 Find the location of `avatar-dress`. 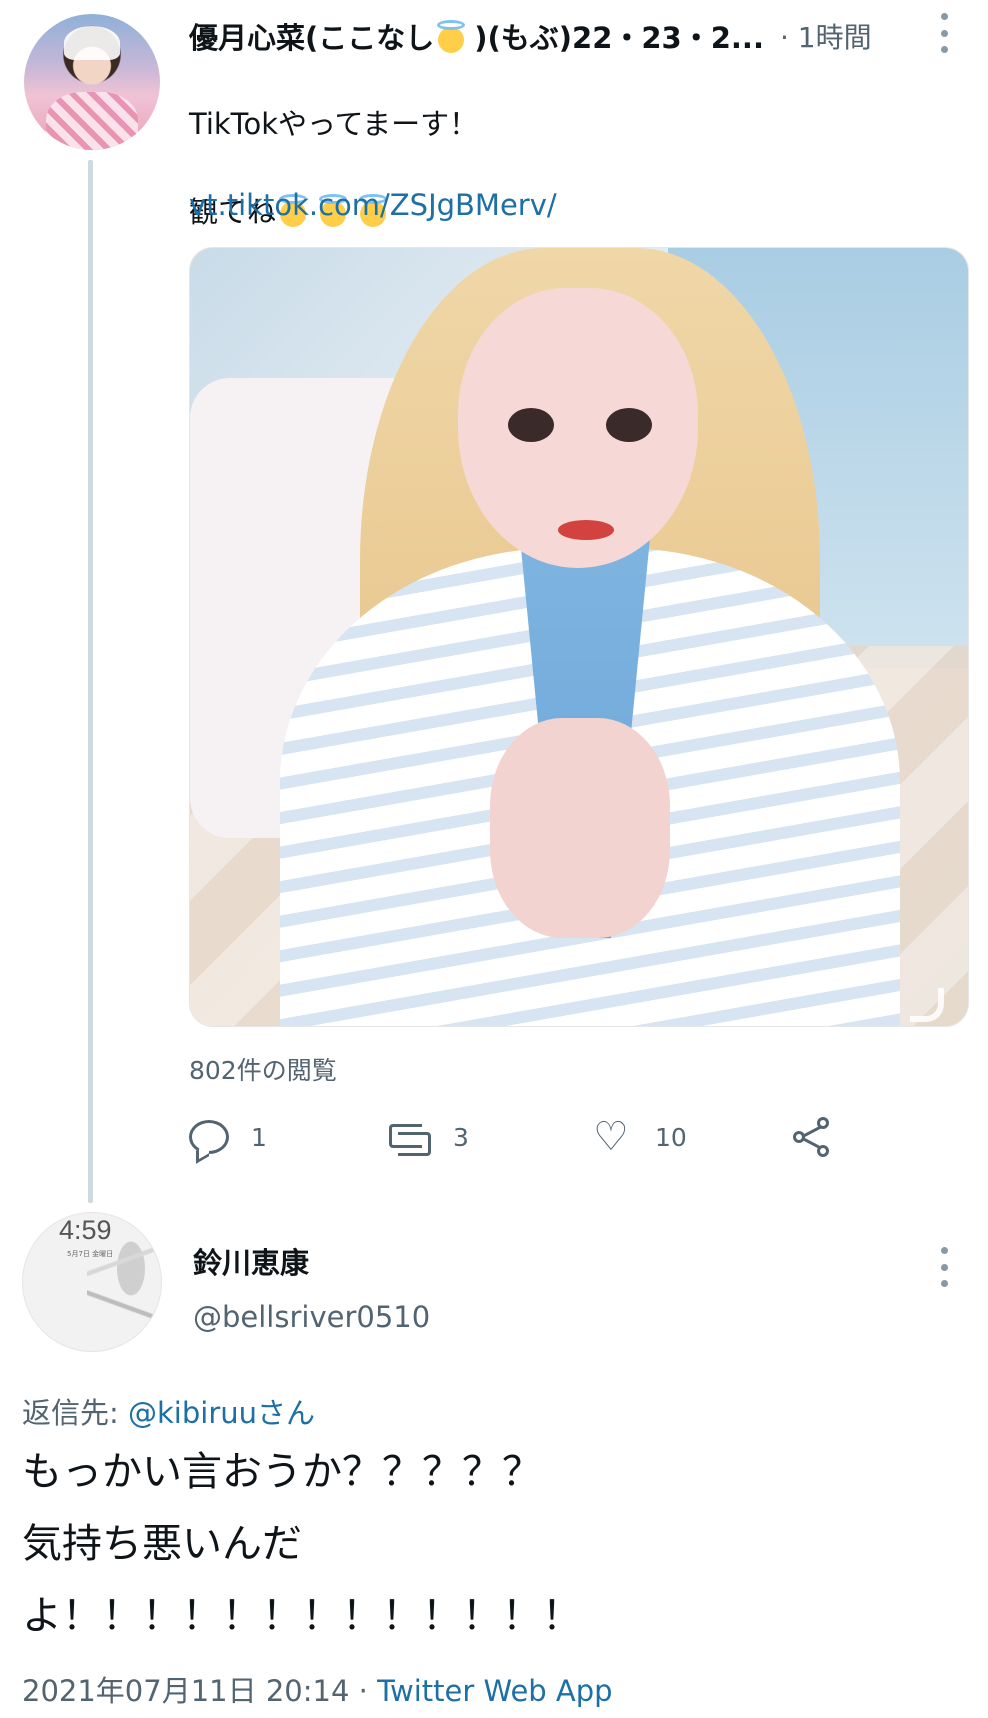

avatar-dress is located at coordinates (92, 121).